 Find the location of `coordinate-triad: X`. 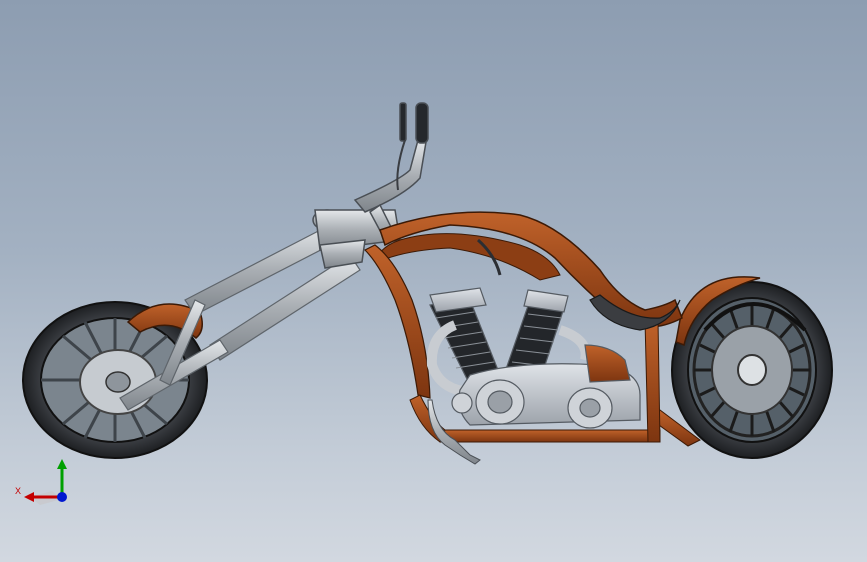

coordinate-triad: X is located at coordinates (45, 485).